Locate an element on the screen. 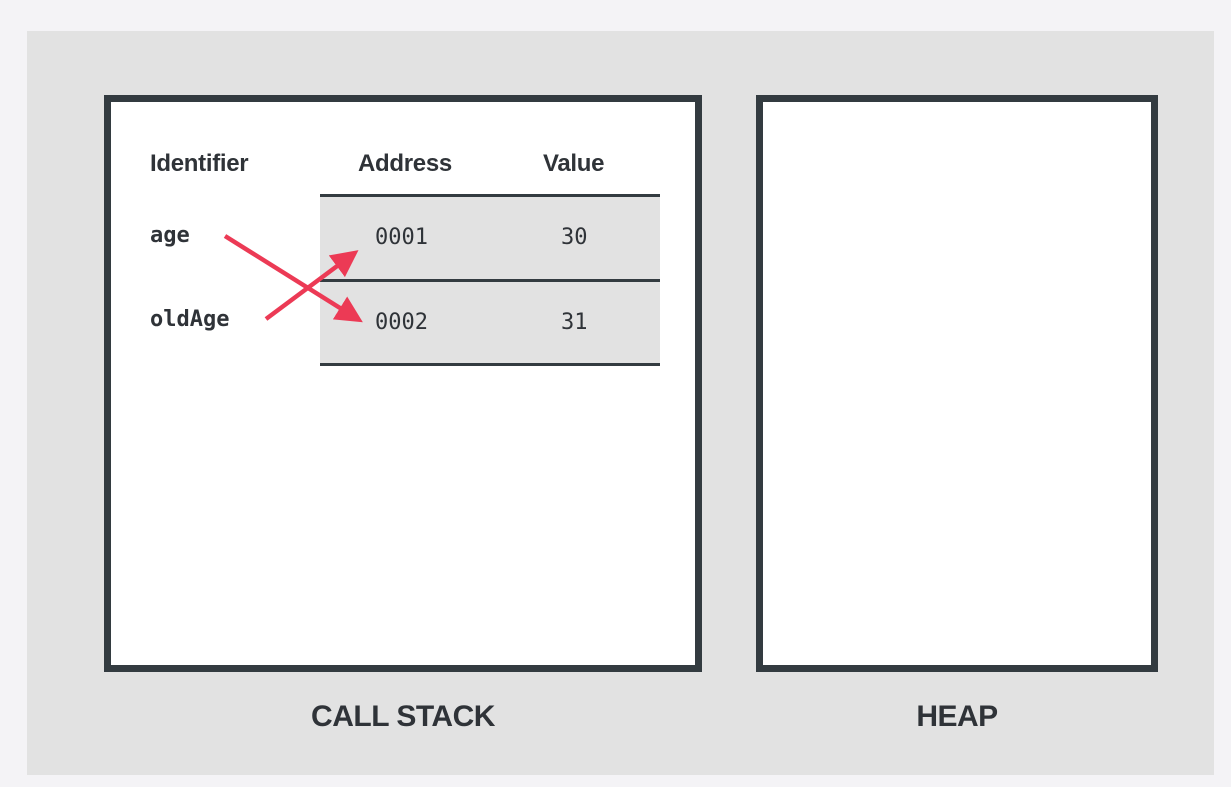 The width and height of the screenshot is (1231, 787). value-header: Value is located at coordinates (574, 163).